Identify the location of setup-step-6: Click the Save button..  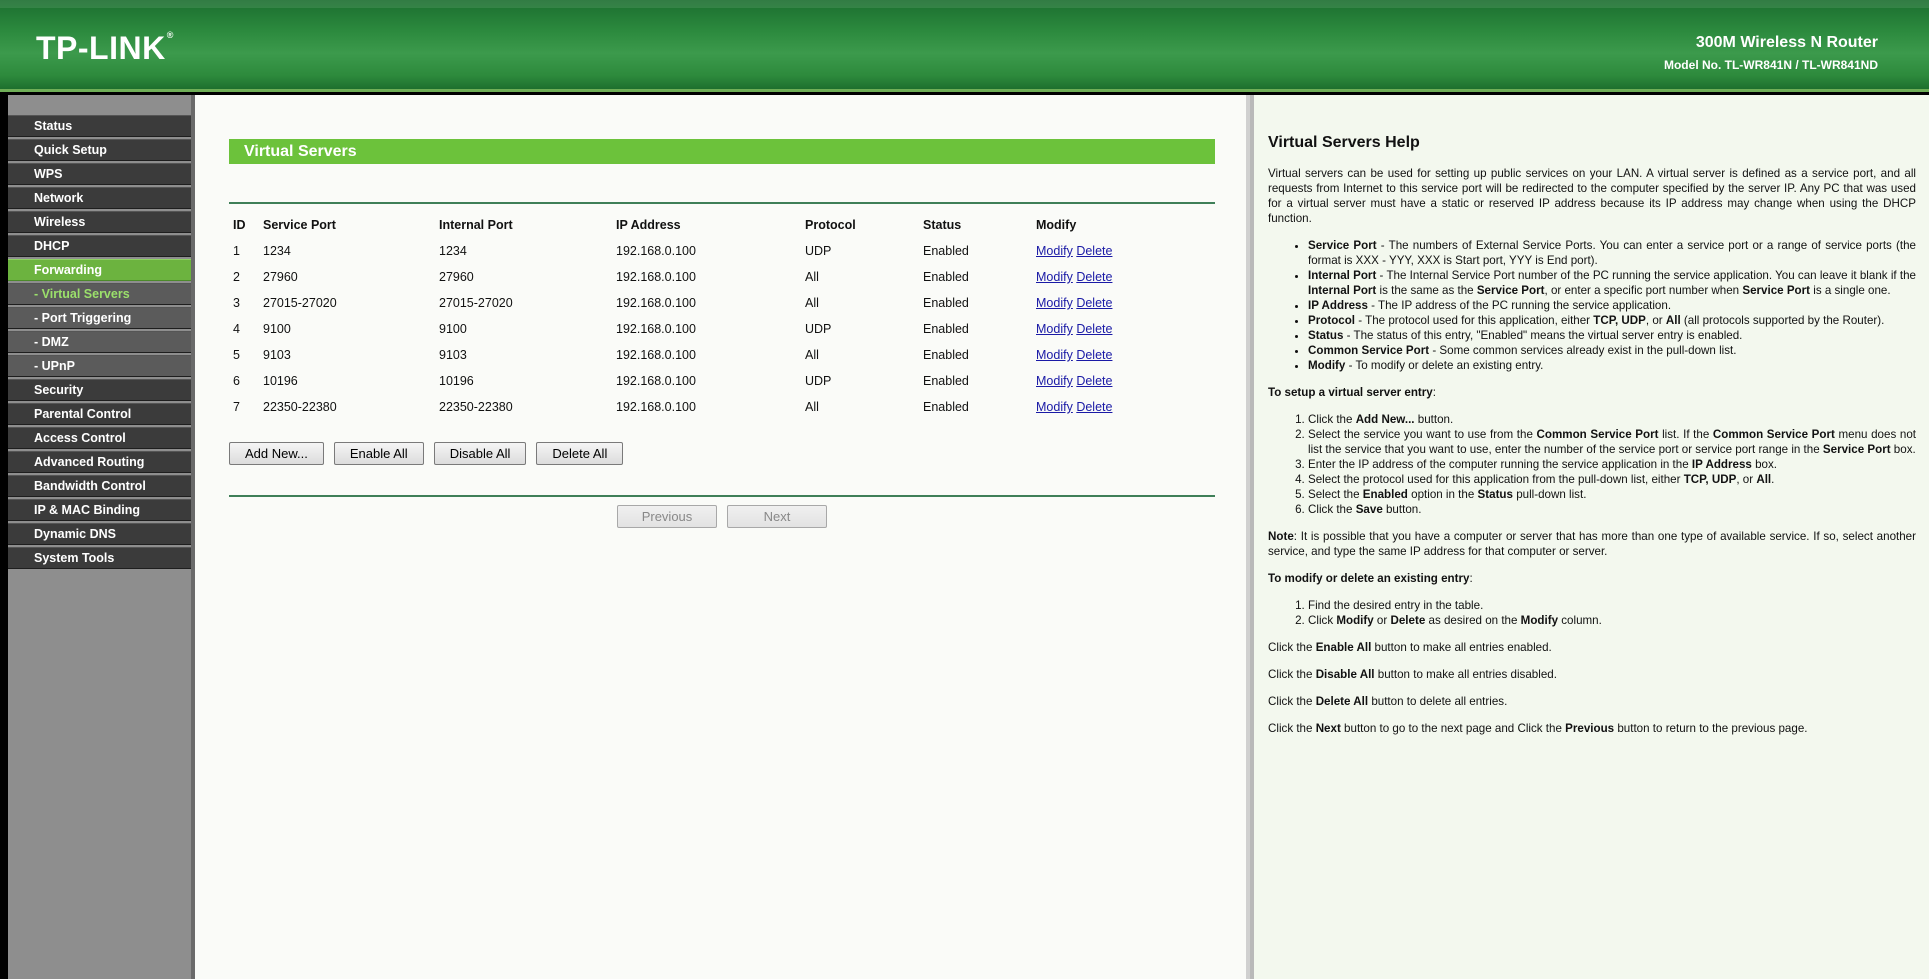
(1612, 509).